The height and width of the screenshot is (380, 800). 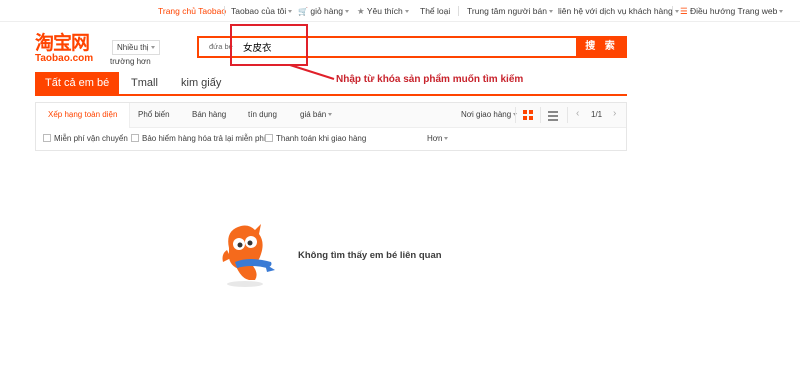 What do you see at coordinates (91, 138) in the screenshot?
I see `free-shipping-label: Miễn phí vận chuyển` at bounding box center [91, 138].